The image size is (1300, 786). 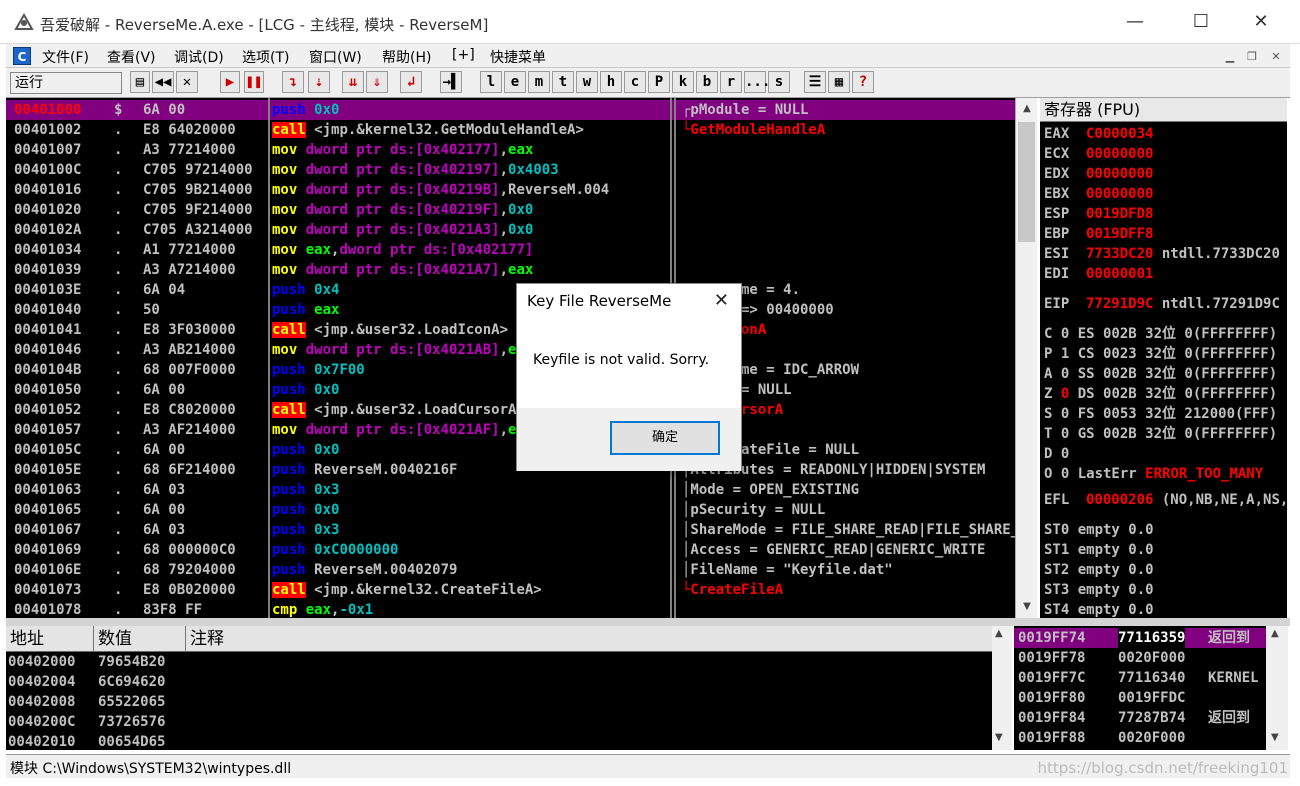 I want to click on register-row: EBX 00000000, so click(x=1098, y=194).